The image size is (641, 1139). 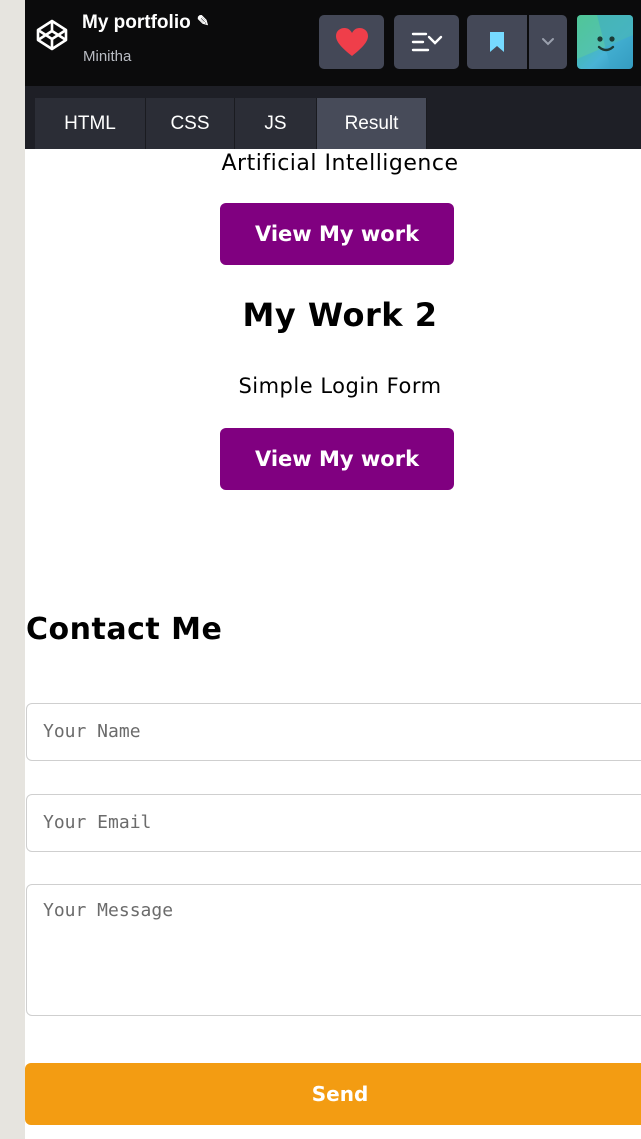 I want to click on smiley-face-icon, so click(x=605, y=42).